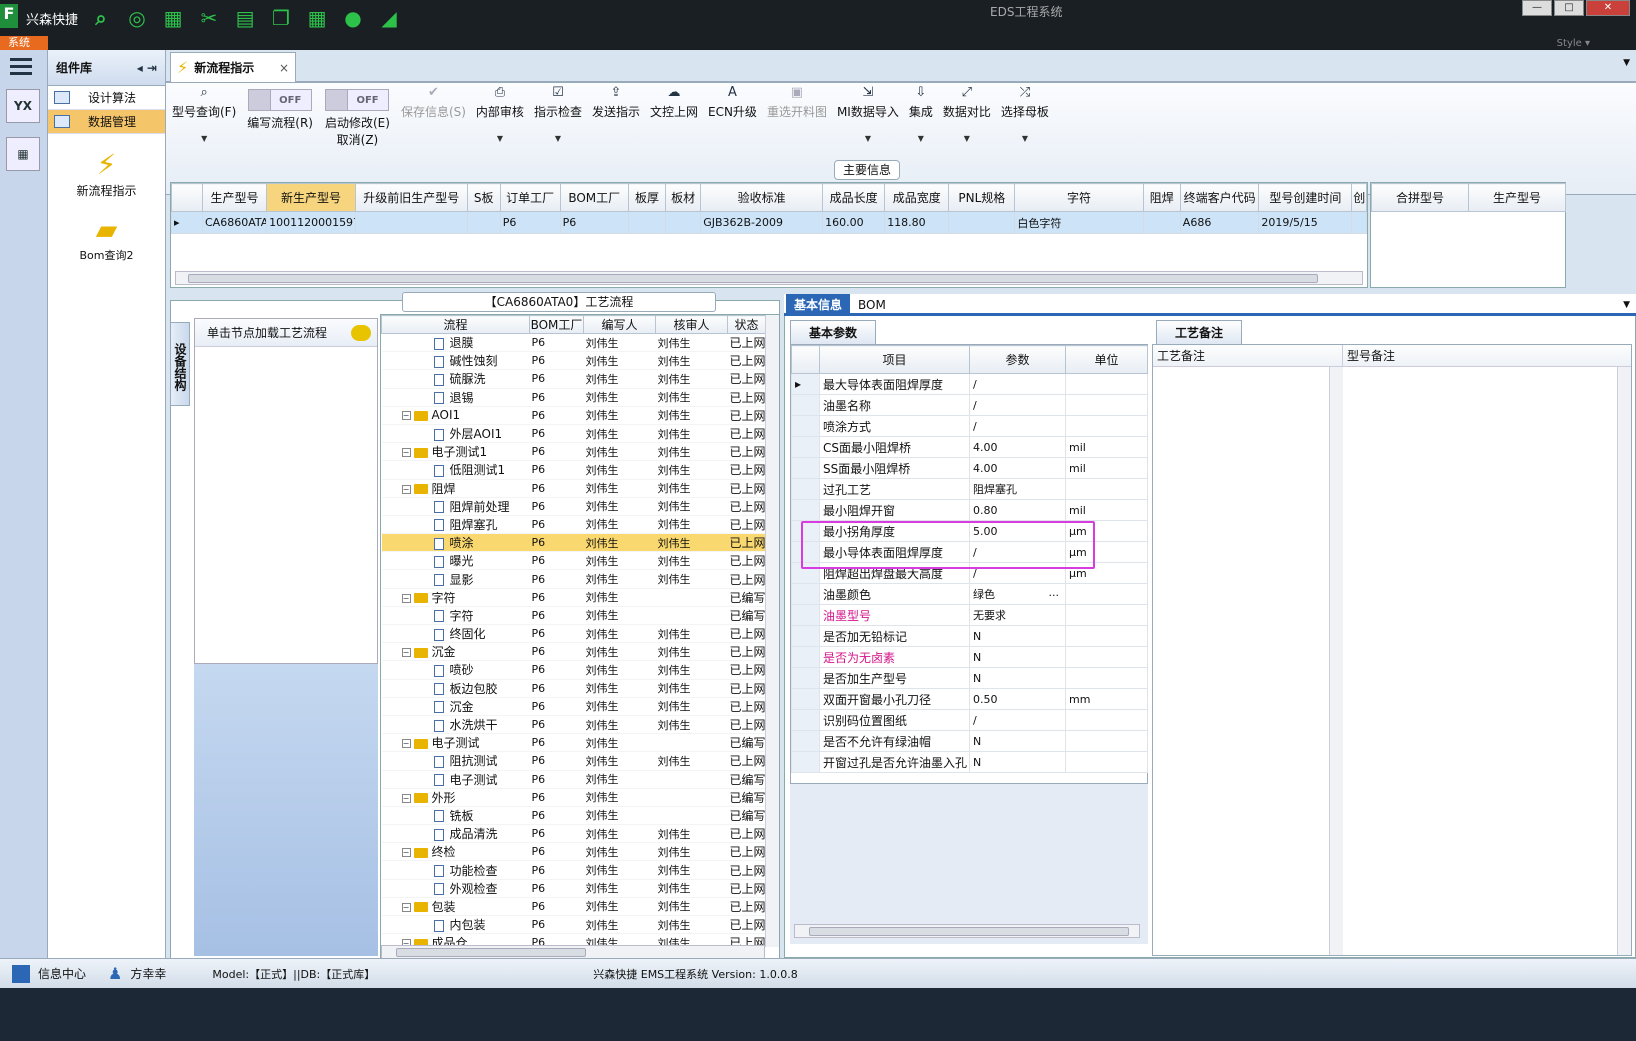  I want to click on tab-process-notes: 工艺备注, so click(1199, 332).